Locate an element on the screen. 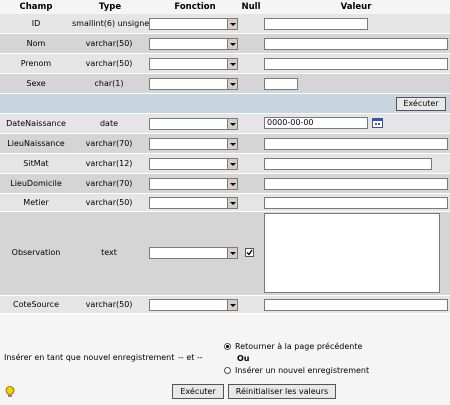 Image resolution: width=450 pixels, height=405 pixels. field-name: Observation is located at coordinates (36, 252).